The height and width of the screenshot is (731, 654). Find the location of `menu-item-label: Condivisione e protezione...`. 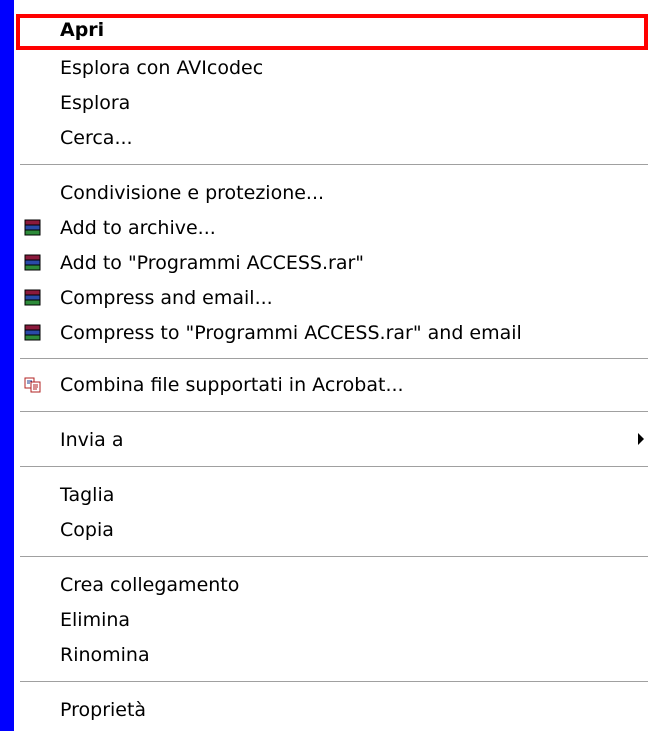

menu-item-label: Condivisione e protezione... is located at coordinates (192, 193).